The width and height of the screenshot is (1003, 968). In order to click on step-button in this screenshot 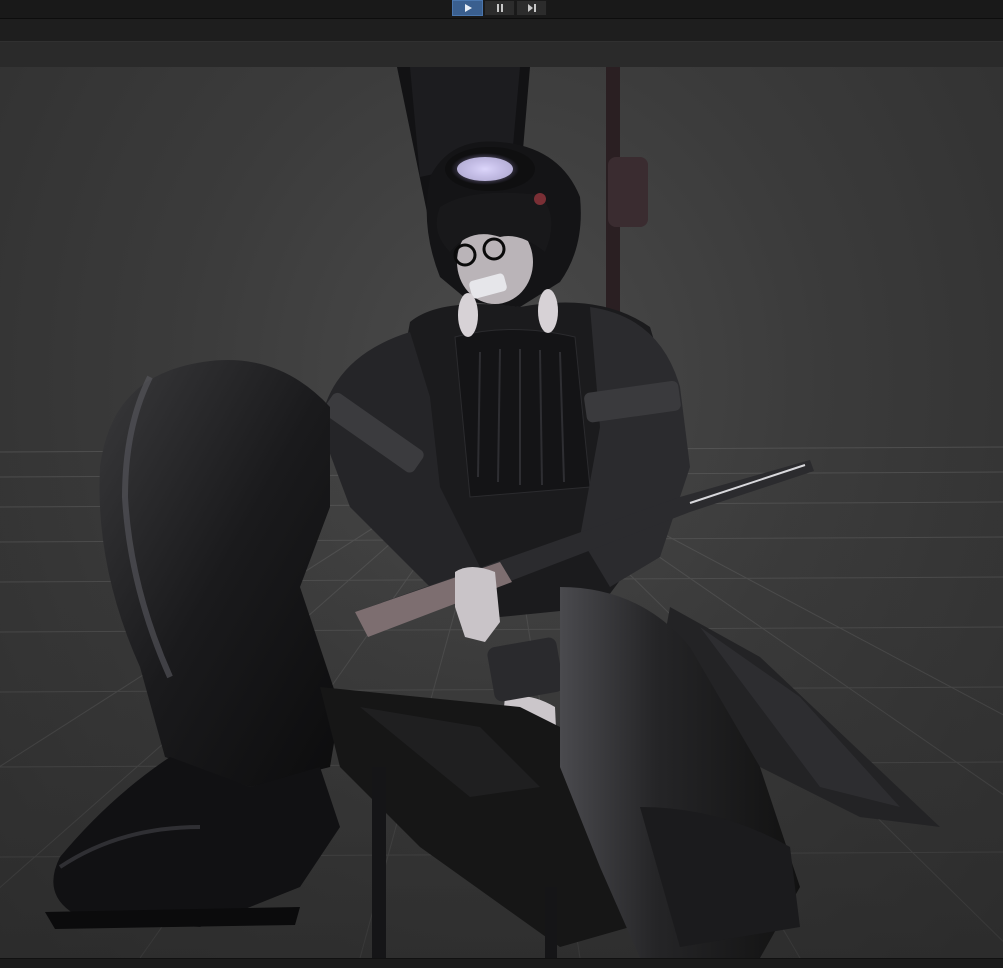, I will do `click(531, 8)`.